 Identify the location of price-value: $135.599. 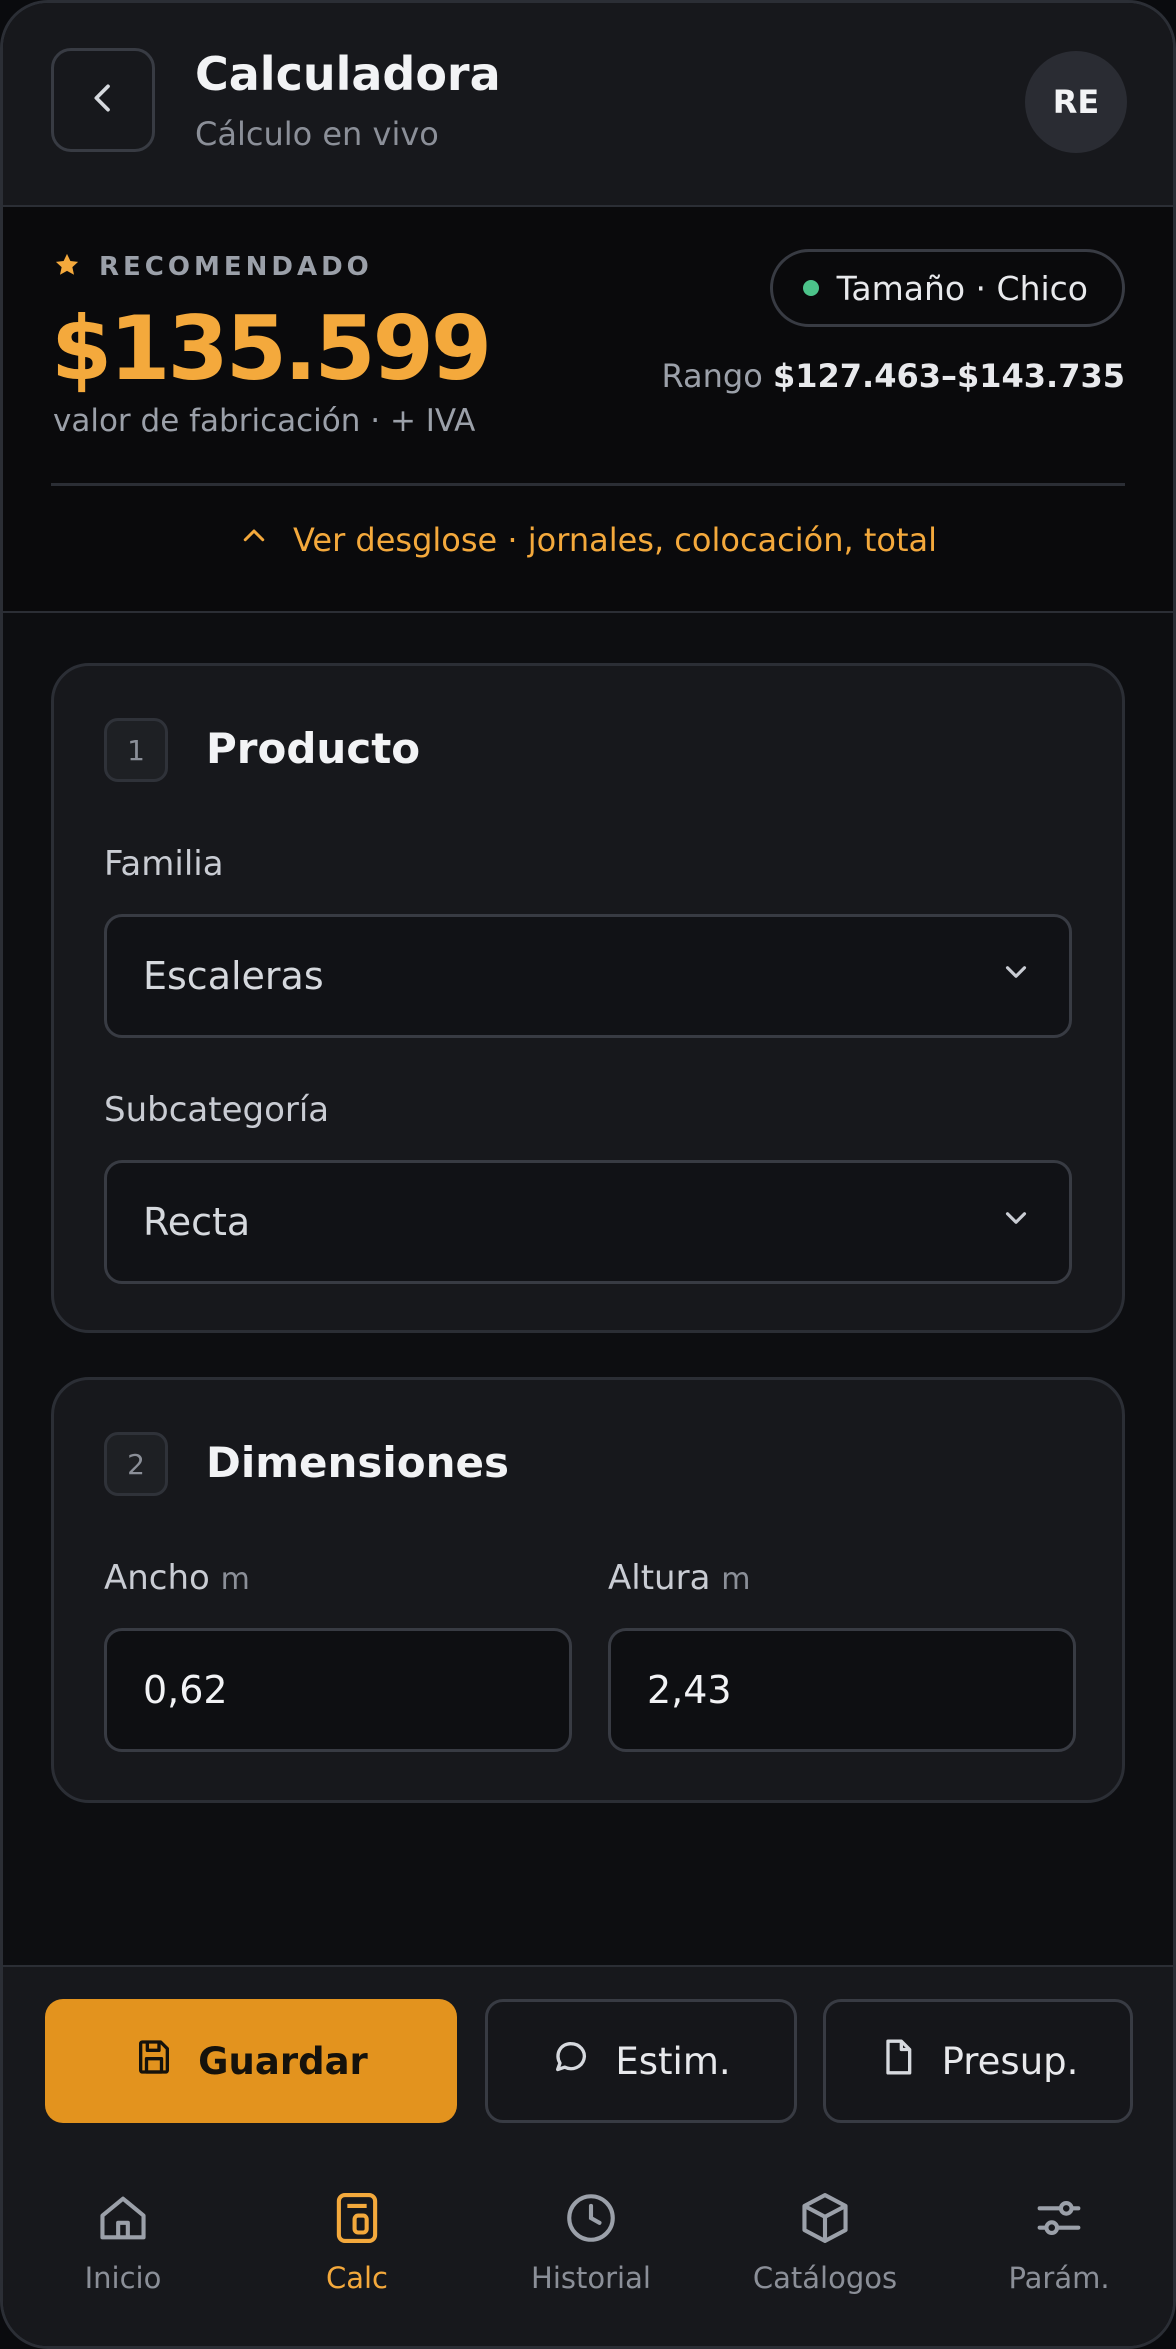
(271, 348).